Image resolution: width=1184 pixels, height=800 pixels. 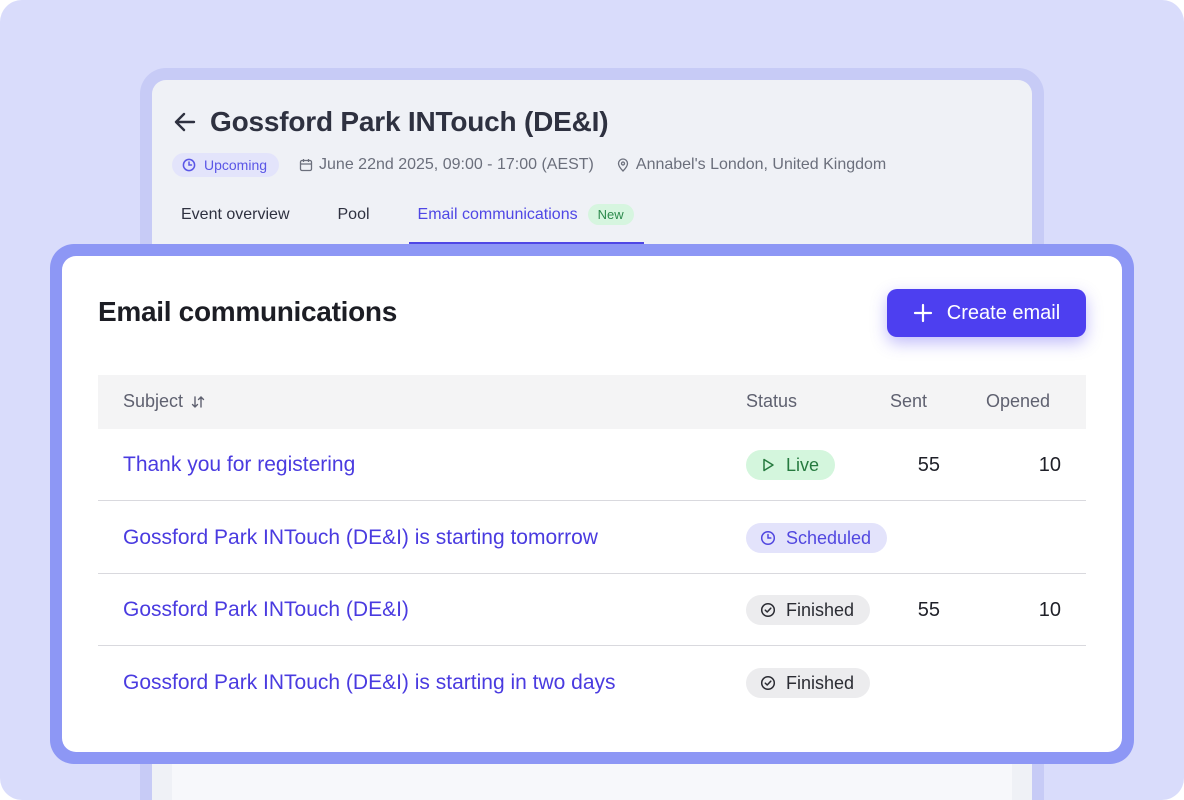 What do you see at coordinates (829, 537) in the screenshot?
I see `status-label: Scheduled` at bounding box center [829, 537].